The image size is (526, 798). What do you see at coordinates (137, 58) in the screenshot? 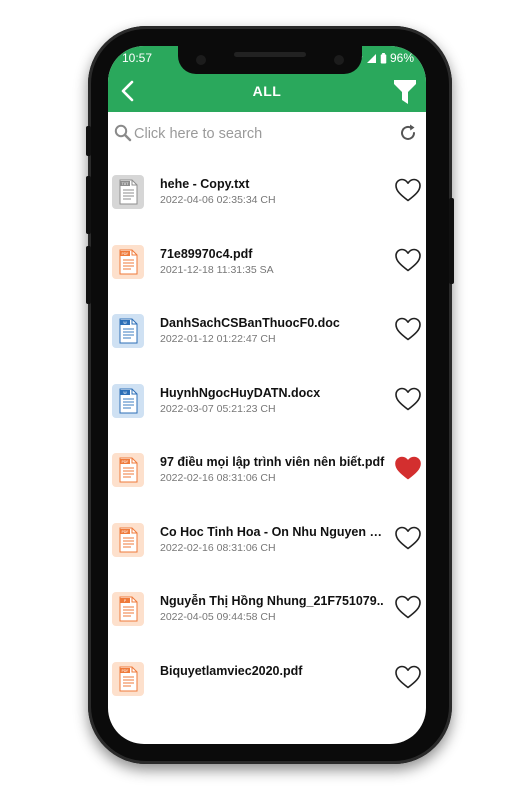
I see `status-time: 10:57` at bounding box center [137, 58].